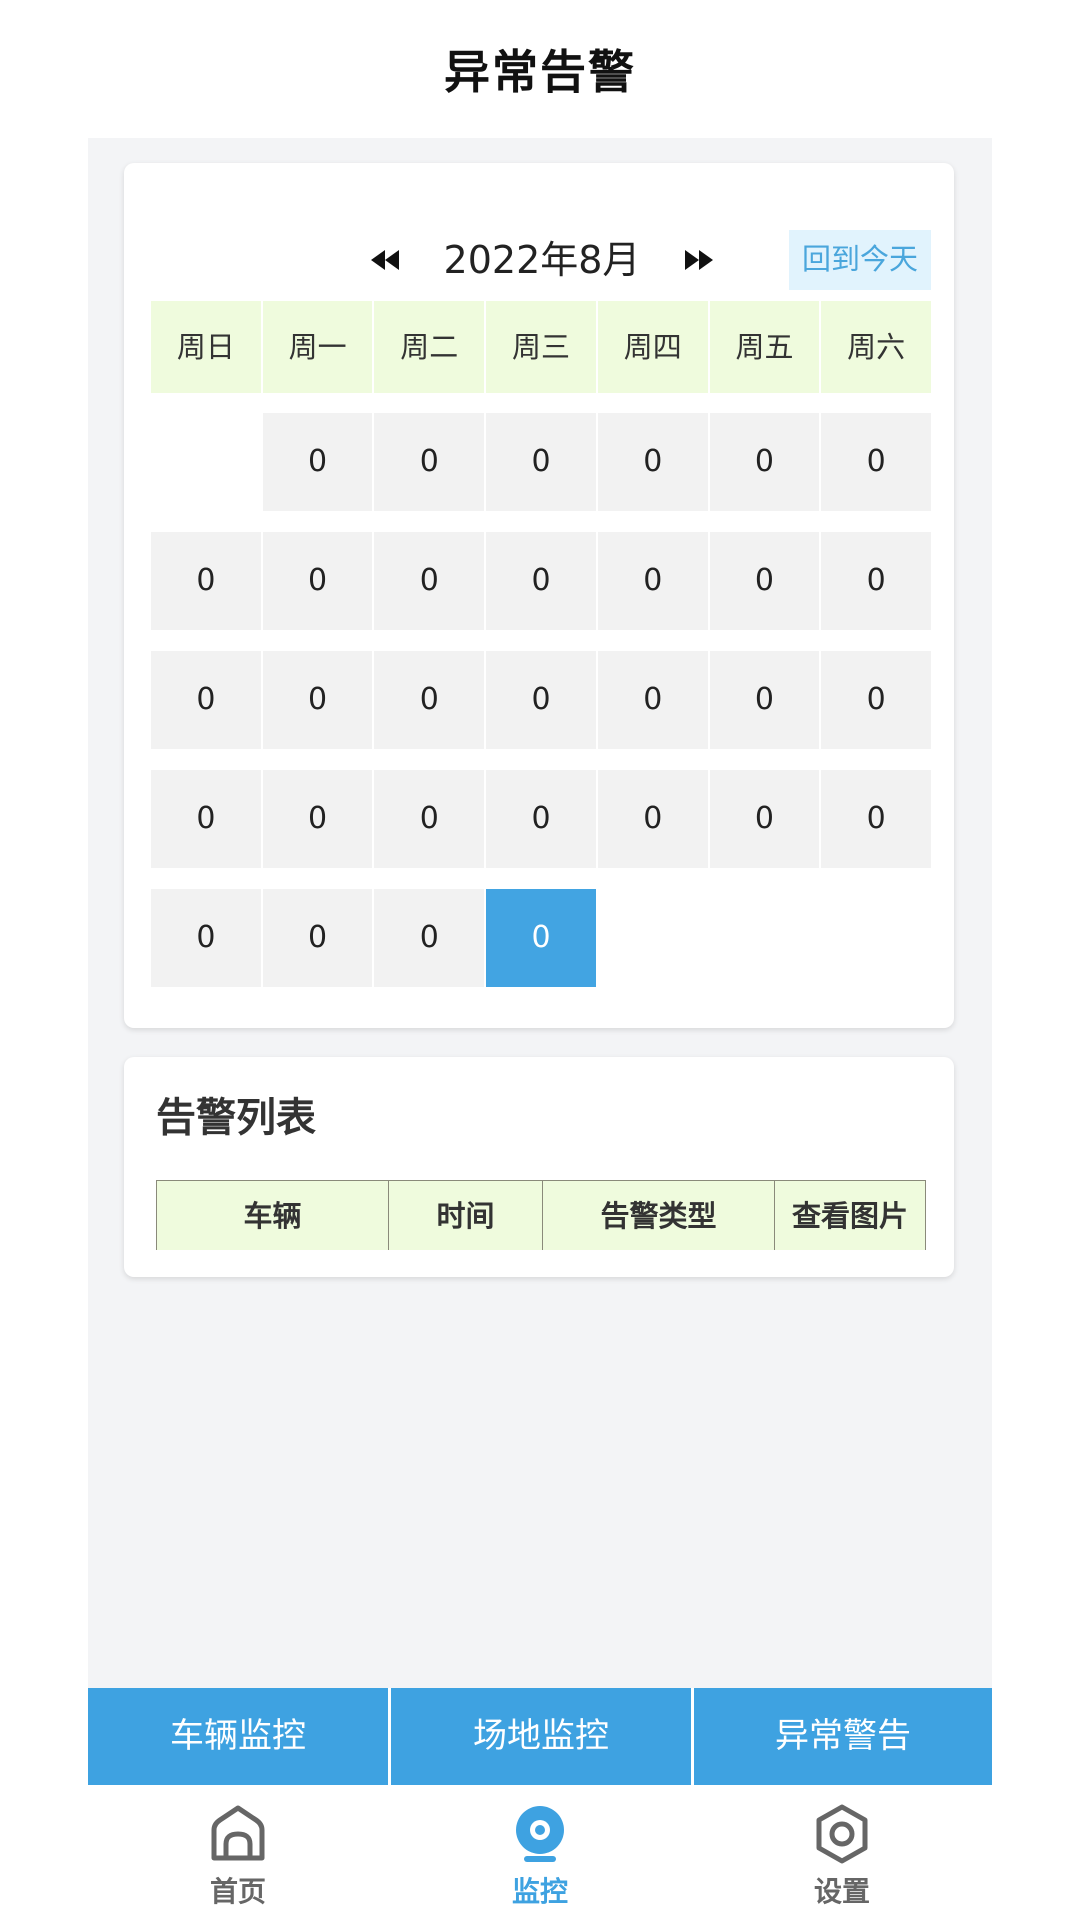 This screenshot has height=1920, width=1080. Describe the element at coordinates (540, 1834) in the screenshot. I see `camera-icon` at that location.